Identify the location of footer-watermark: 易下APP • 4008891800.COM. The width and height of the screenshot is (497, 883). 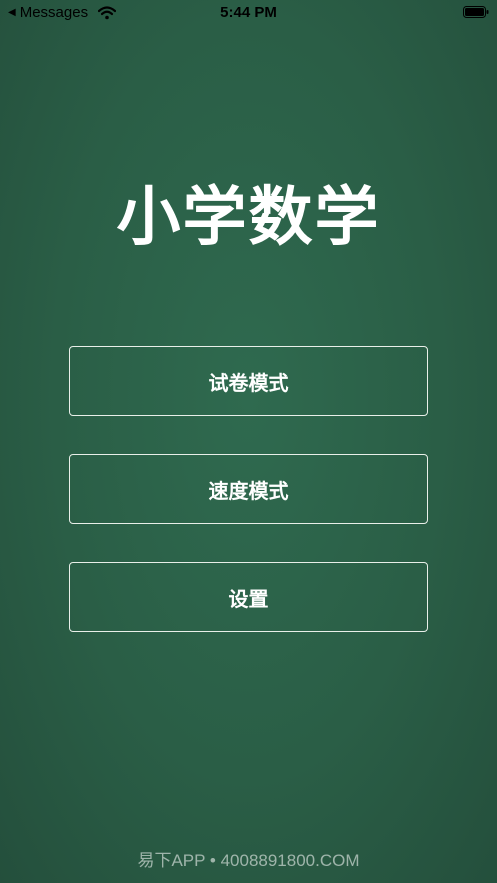
(248, 860).